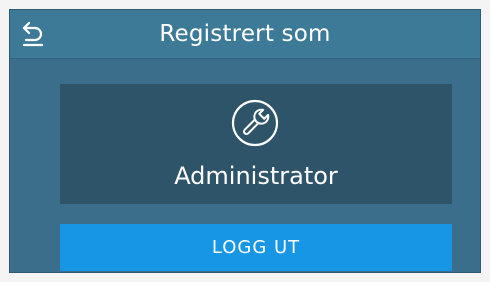 This screenshot has width=490, height=282. Describe the element at coordinates (256, 247) in the screenshot. I see `logout-button: LOGG UT` at that location.